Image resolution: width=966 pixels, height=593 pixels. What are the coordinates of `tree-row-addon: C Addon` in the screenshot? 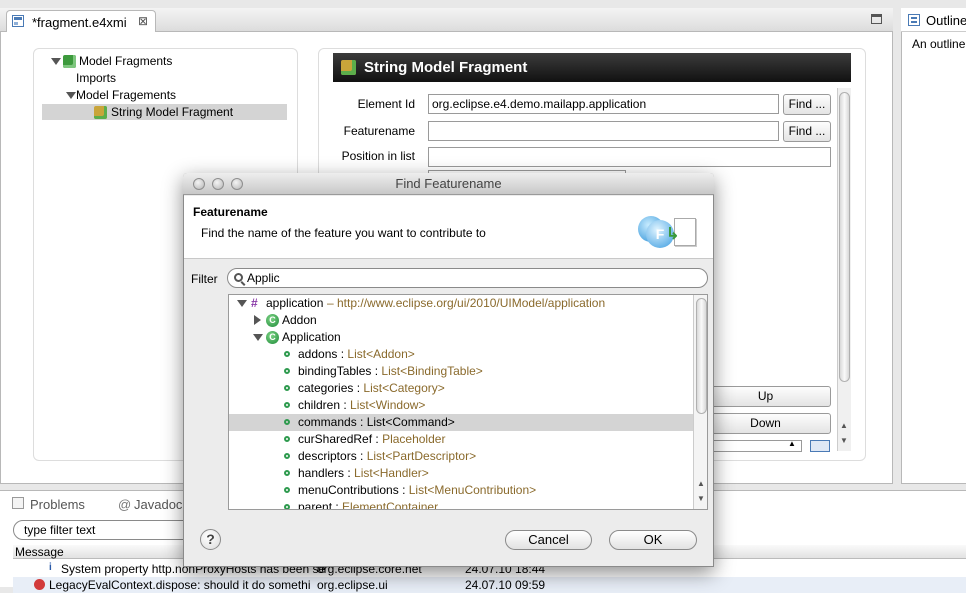 It's located at (461, 320).